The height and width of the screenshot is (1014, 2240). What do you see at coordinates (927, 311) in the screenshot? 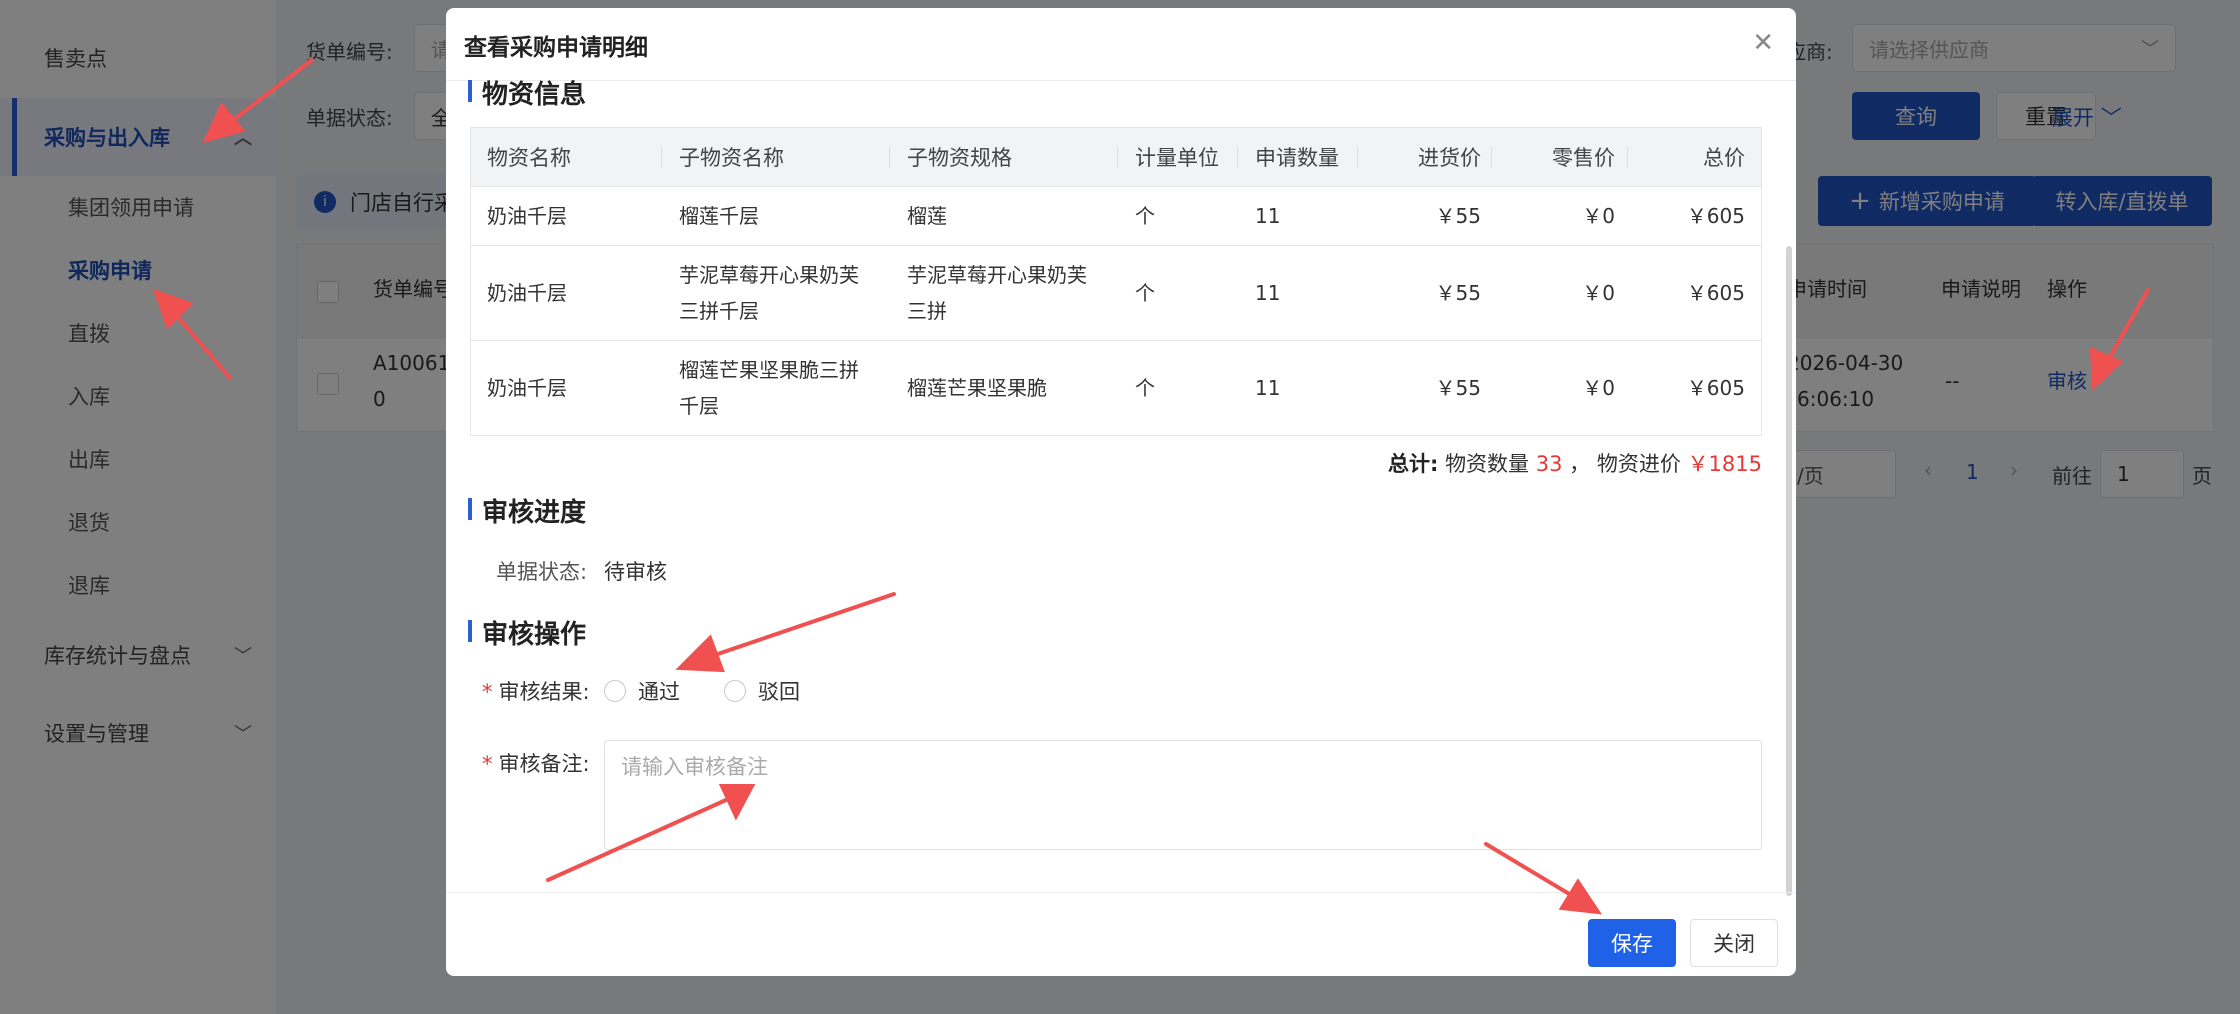
I see `cell-spec-line2: 三拼` at bounding box center [927, 311].